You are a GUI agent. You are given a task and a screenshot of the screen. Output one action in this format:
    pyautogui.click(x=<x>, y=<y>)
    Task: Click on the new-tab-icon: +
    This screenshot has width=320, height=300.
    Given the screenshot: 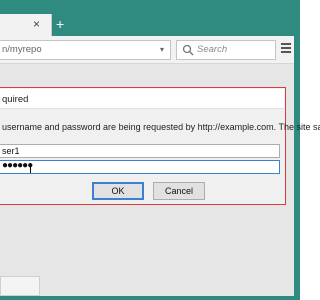 What is the action you would take?
    pyautogui.click(x=60, y=24)
    